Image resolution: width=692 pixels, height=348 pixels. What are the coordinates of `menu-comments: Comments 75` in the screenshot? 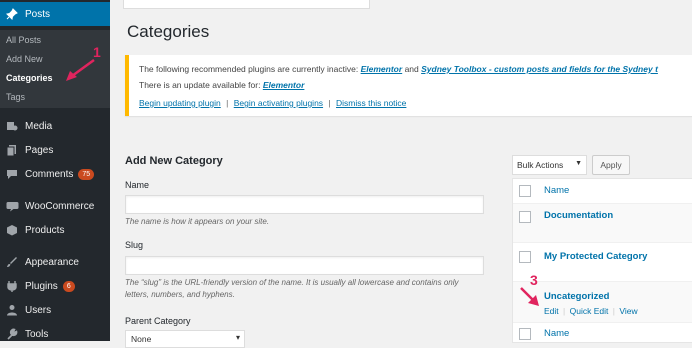 It's located at (55, 174).